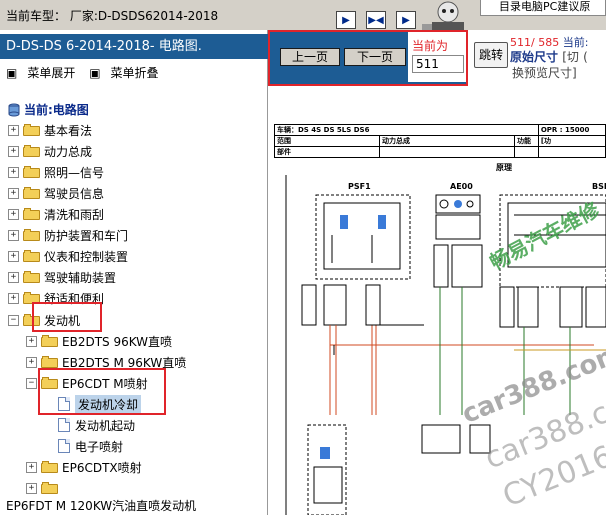 Image resolution: width=606 pixels, height=515 pixels. I want to click on menu-expand-link: 菜单展开, so click(51, 73).